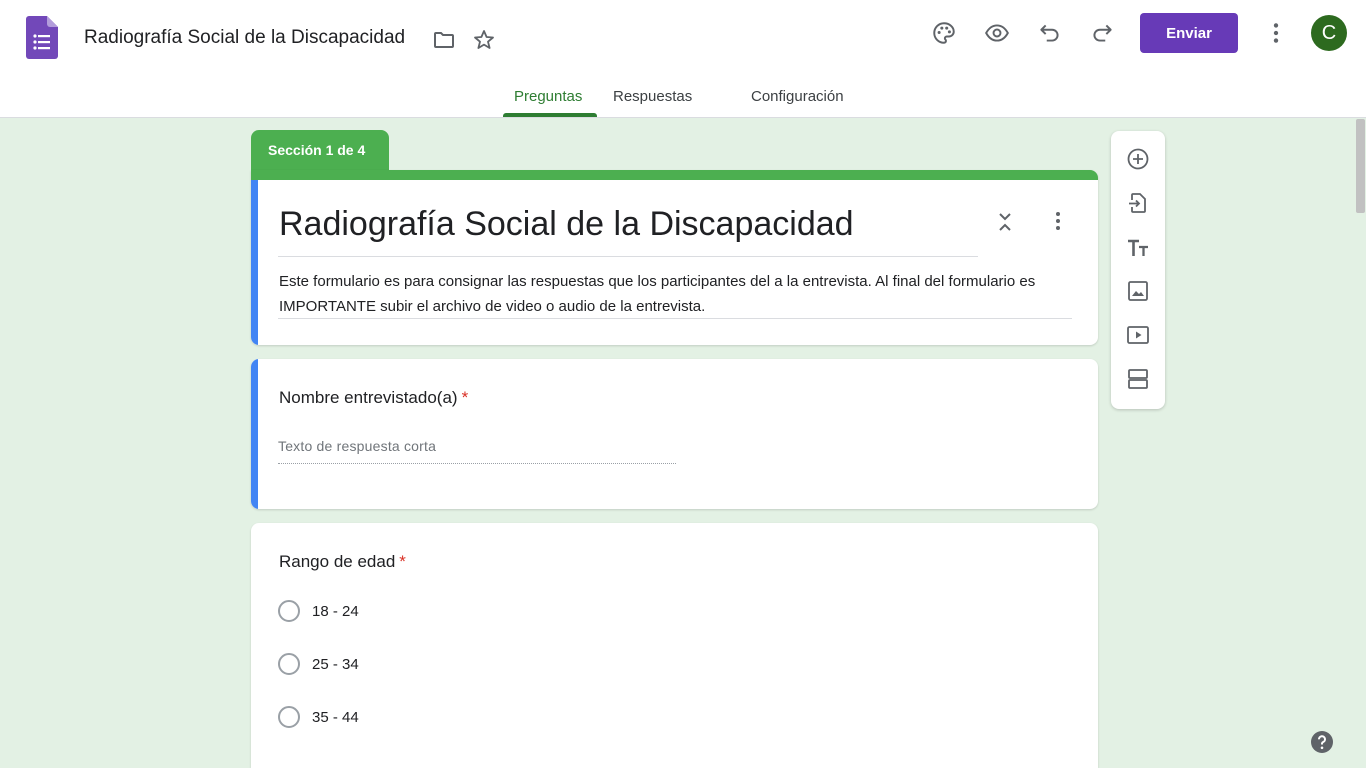 The width and height of the screenshot is (1366, 768). Describe the element at coordinates (1058, 221) in the screenshot. I see `section-more-icon` at that location.